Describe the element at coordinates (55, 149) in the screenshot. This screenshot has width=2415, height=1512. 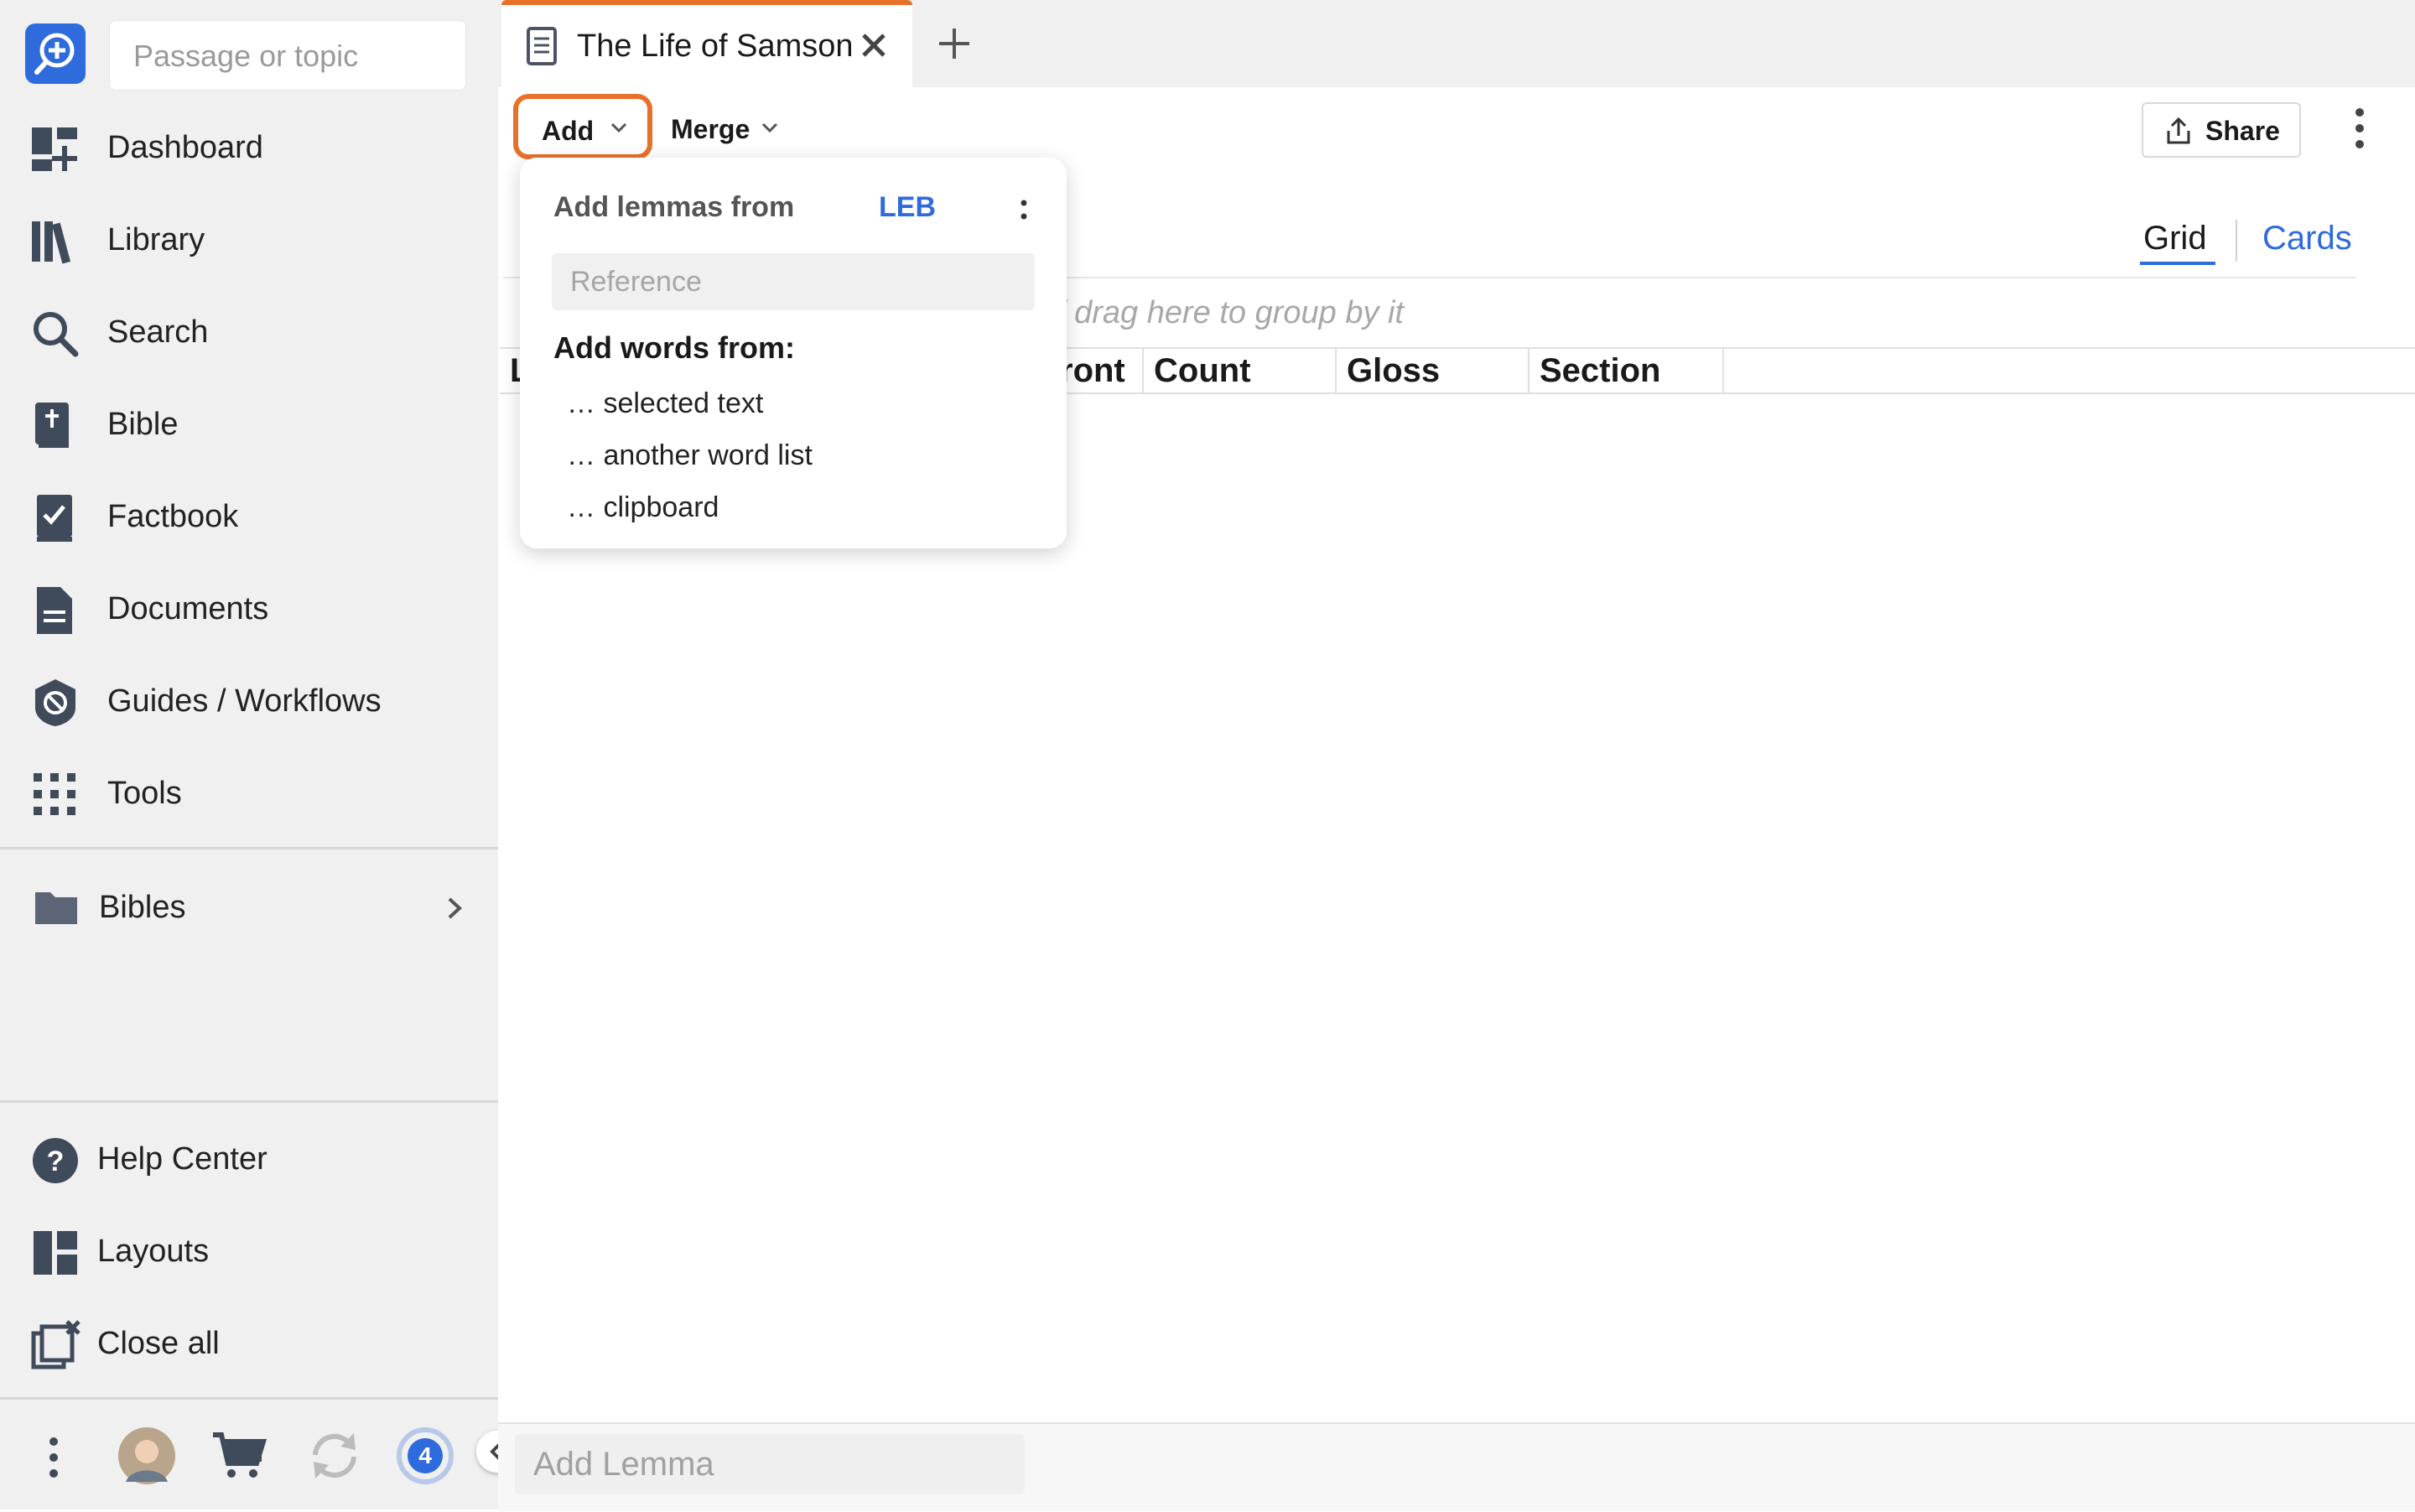
I see `dashboard-icon` at that location.